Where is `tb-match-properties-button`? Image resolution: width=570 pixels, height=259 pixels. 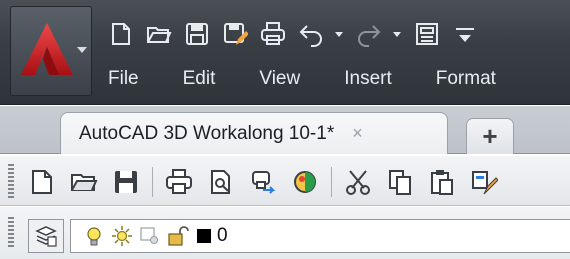 tb-match-properties-button is located at coordinates (484, 182).